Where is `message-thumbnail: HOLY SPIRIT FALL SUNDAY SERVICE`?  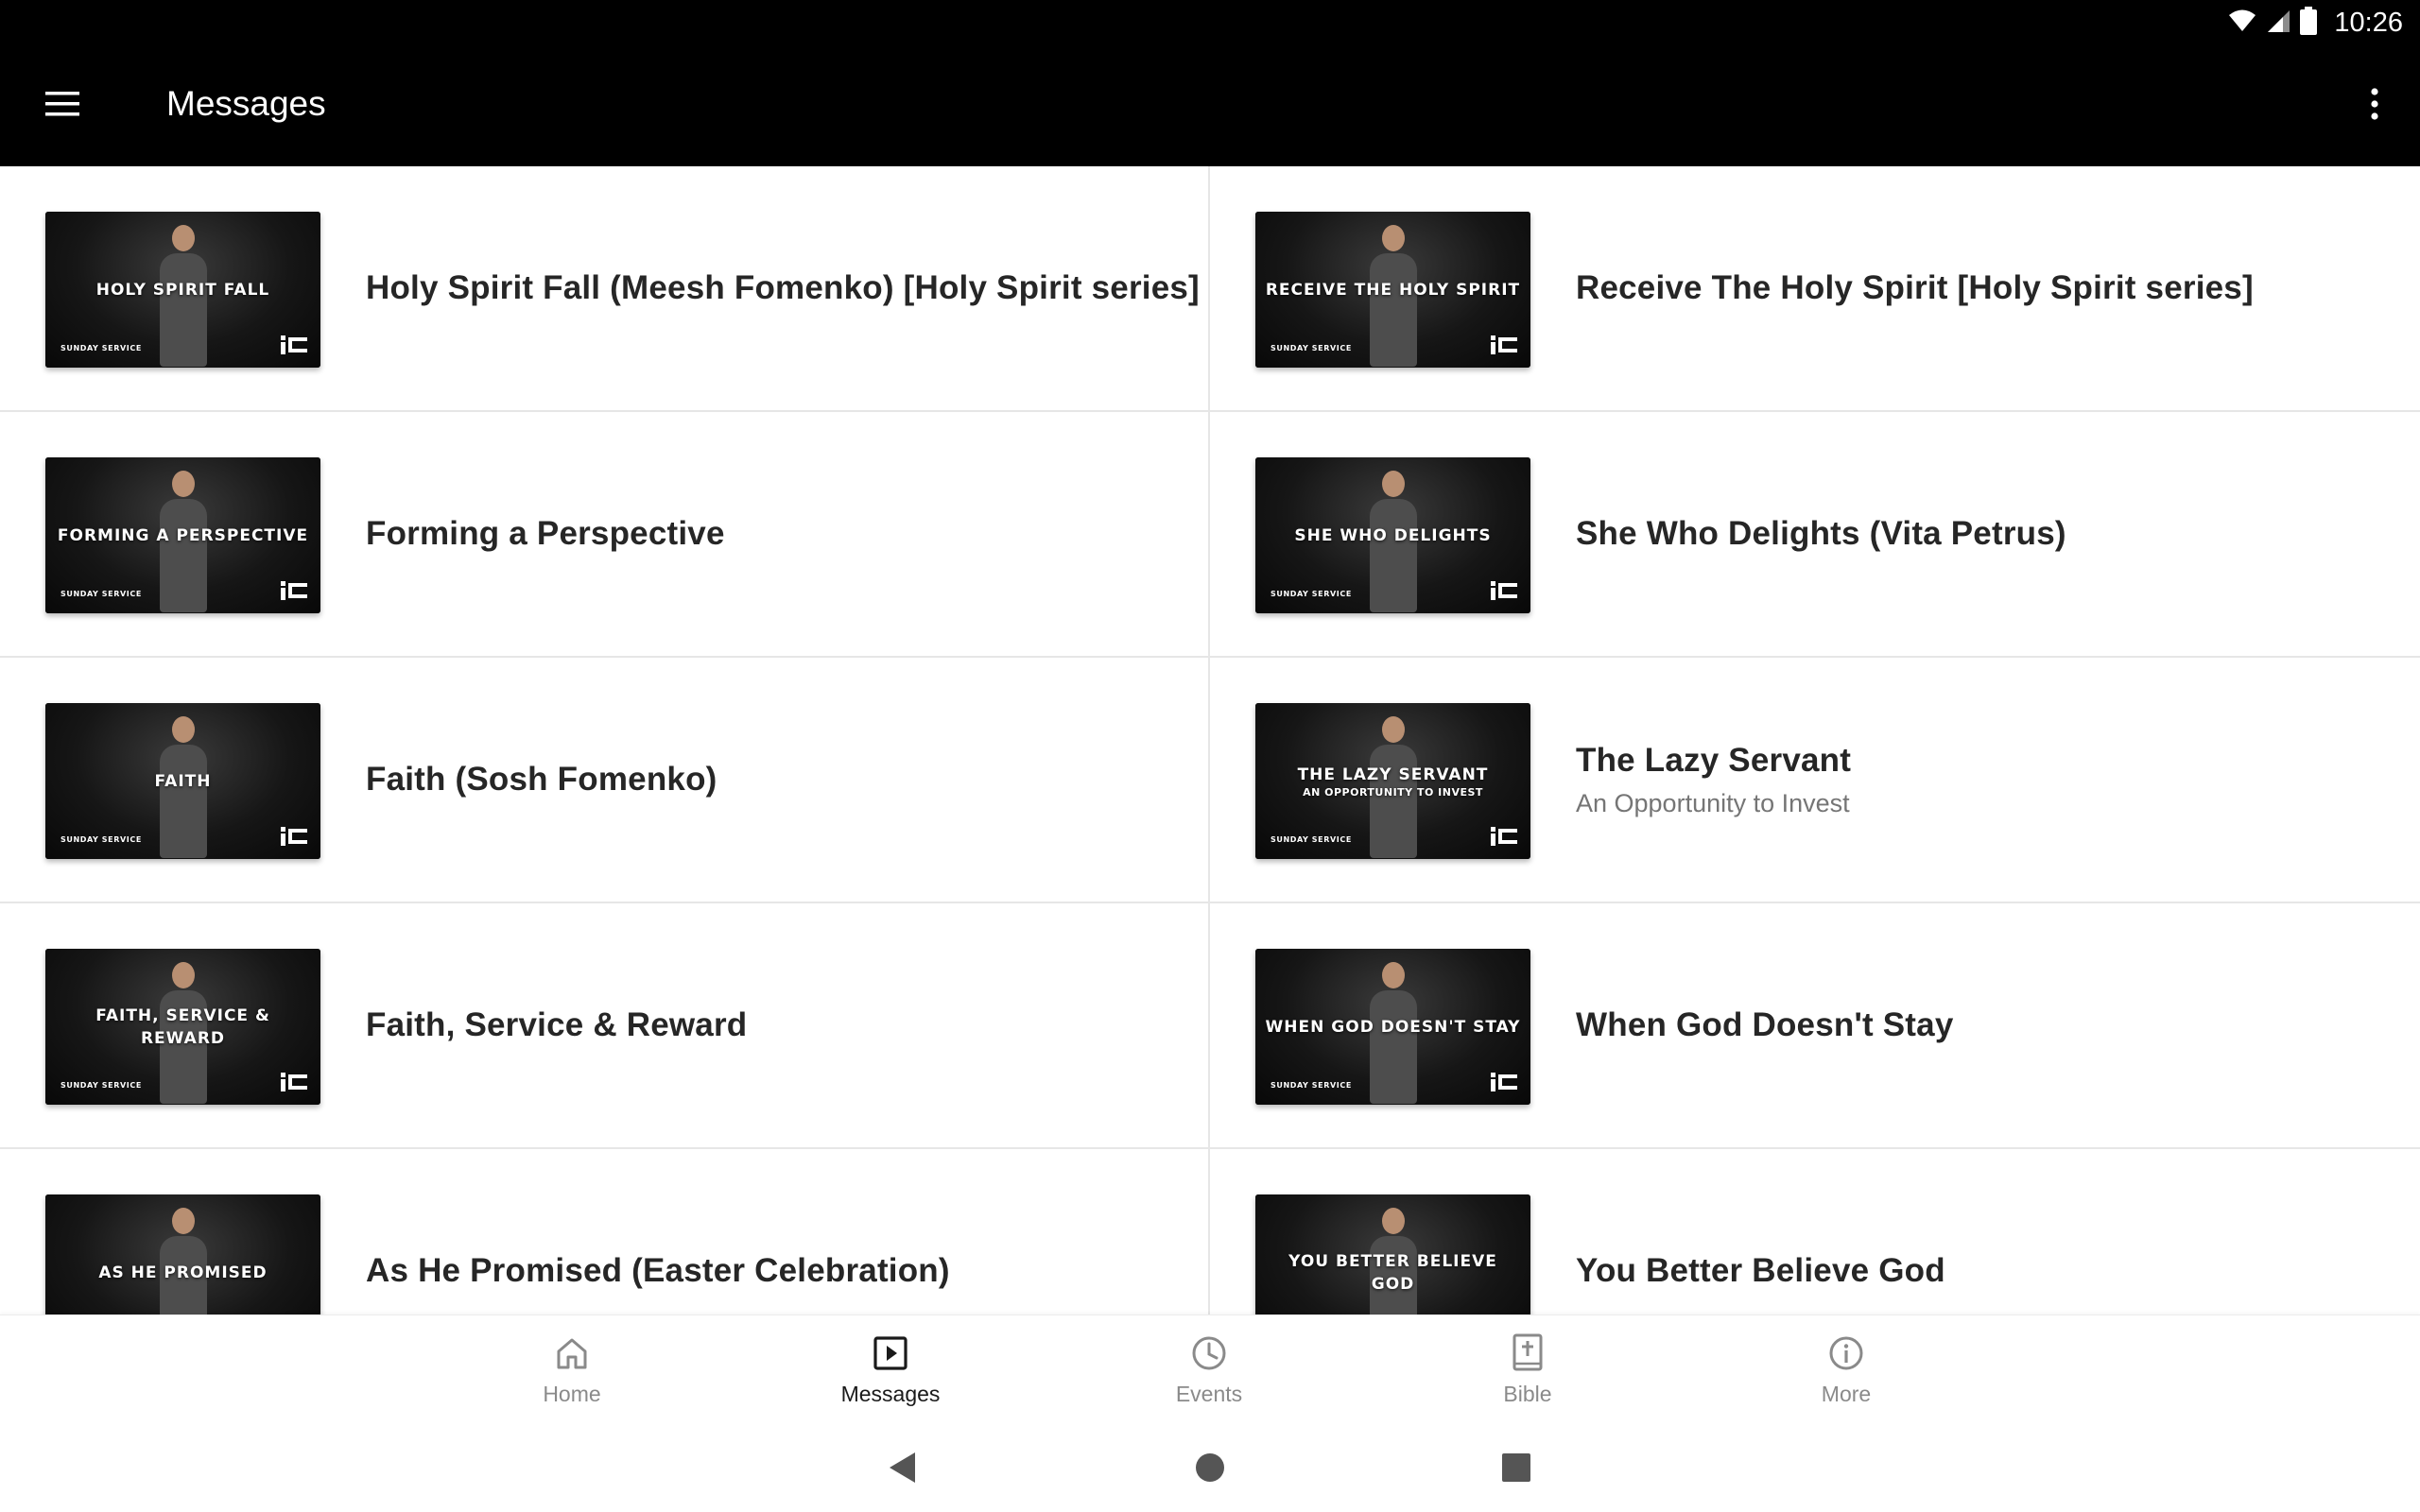
message-thumbnail: HOLY SPIRIT FALL SUNDAY SERVICE is located at coordinates (182, 290).